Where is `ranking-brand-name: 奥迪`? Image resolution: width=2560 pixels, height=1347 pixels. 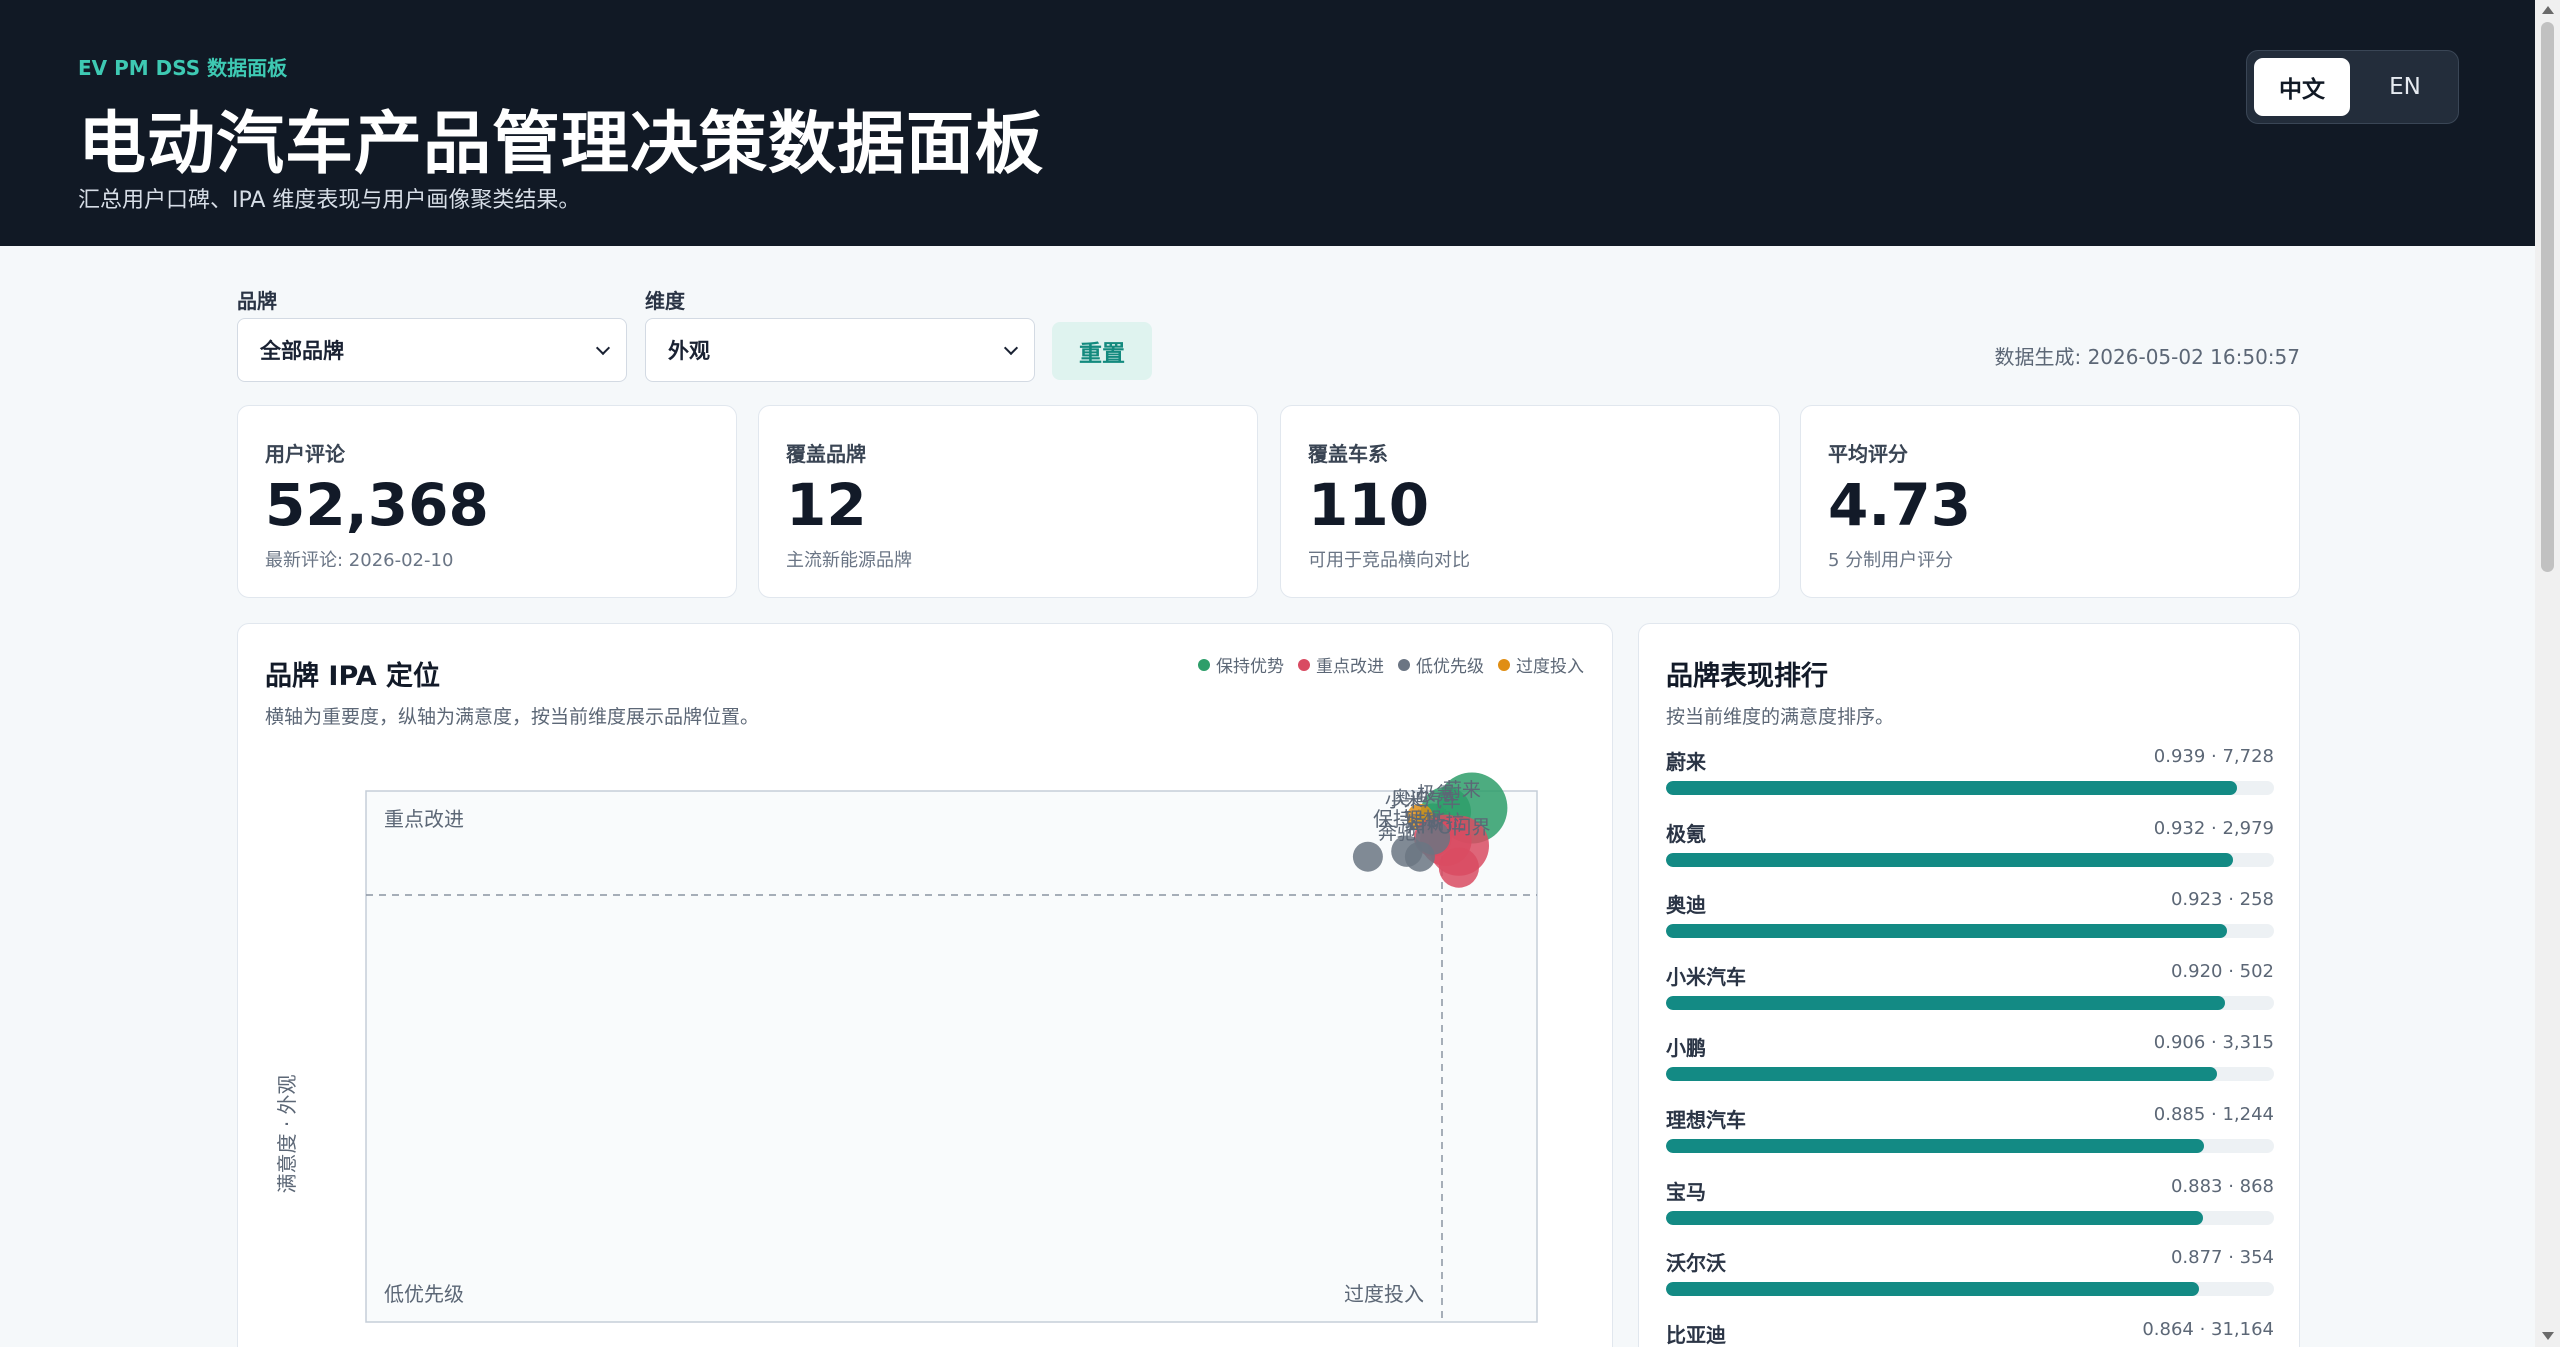
ranking-brand-name: 奥迪 is located at coordinates (1686, 905).